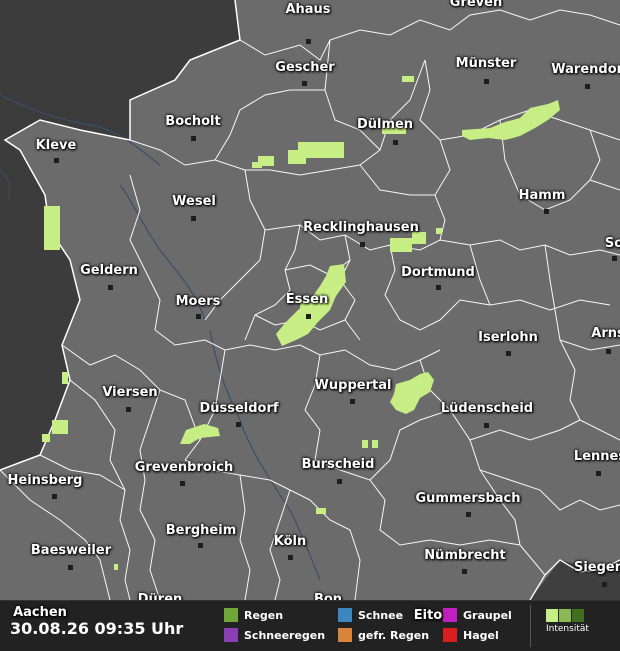 Image resolution: width=620 pixels, height=651 pixels. What do you see at coordinates (486, 63) in the screenshot?
I see `city-label: Münster` at bounding box center [486, 63].